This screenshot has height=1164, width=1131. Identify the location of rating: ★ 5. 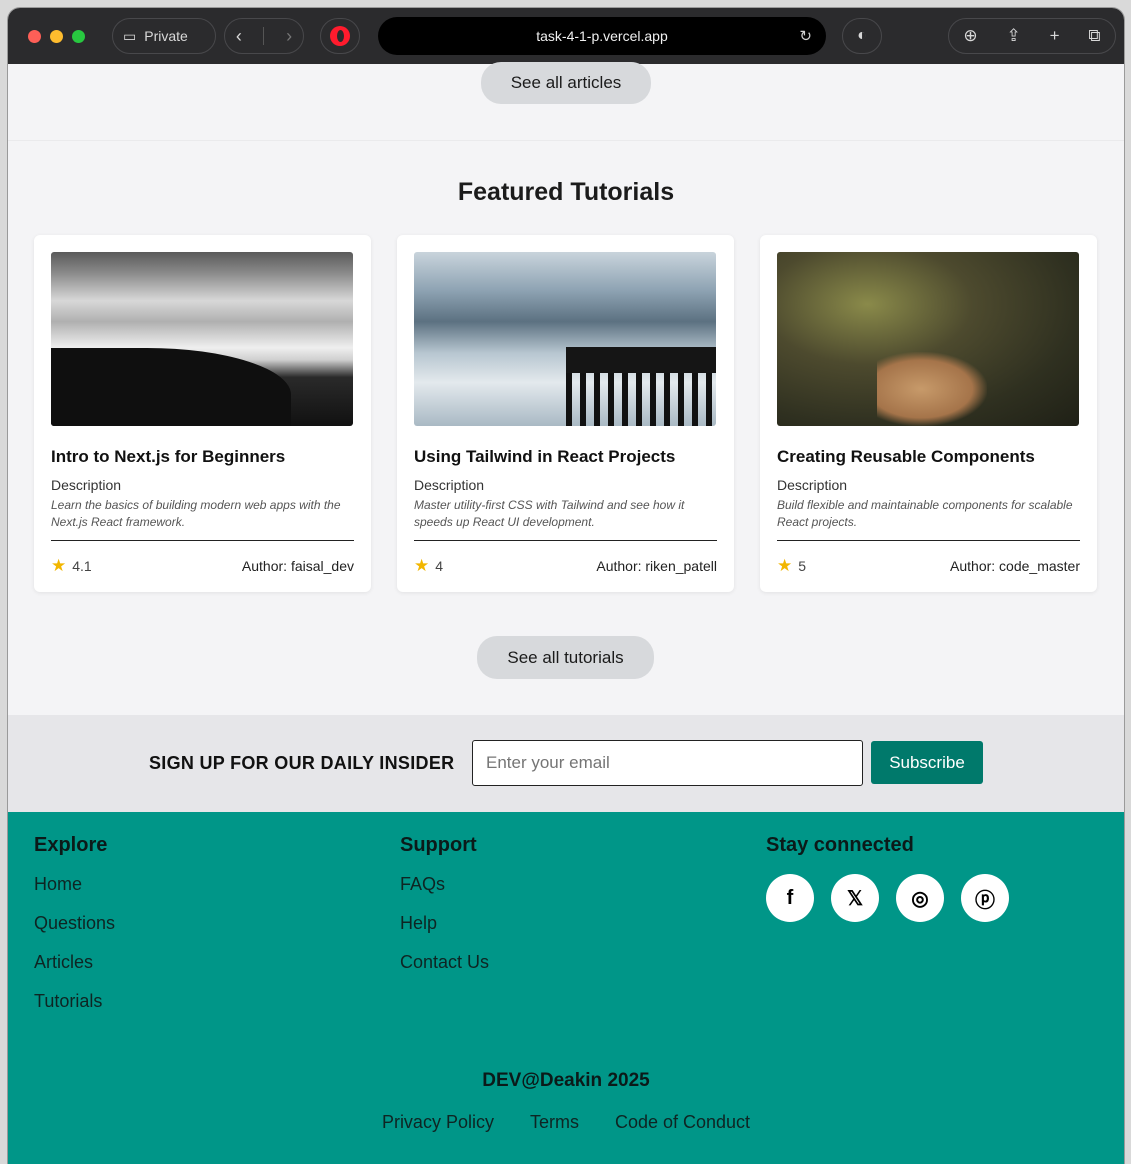
(791, 566).